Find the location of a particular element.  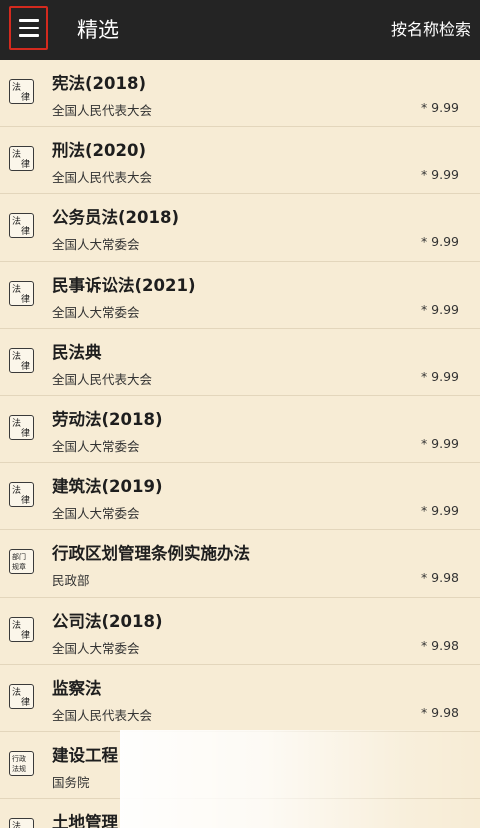

list-item: 法律宪法(2018) 全国人民代表大会 * 9.99 is located at coordinates (240, 94).